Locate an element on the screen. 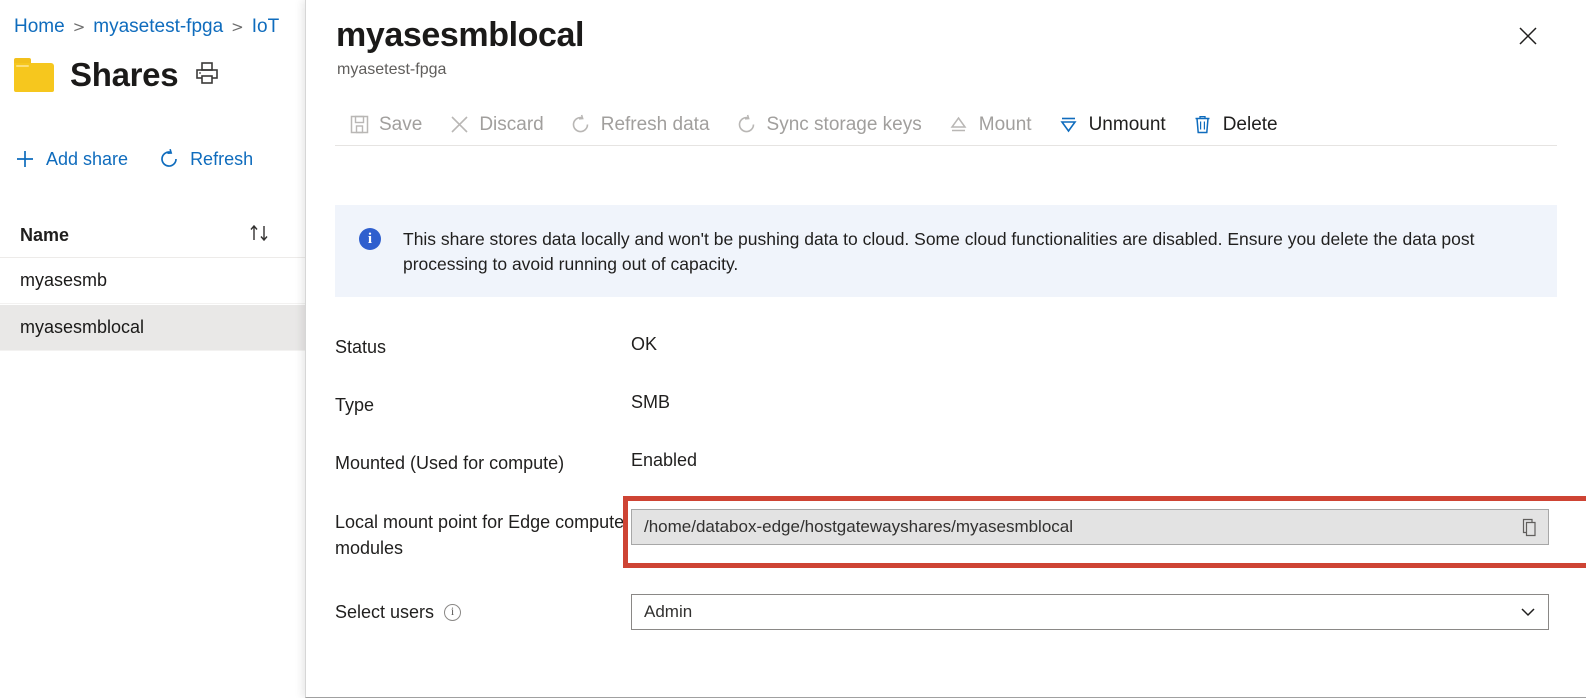  field-label-mounted: Mounted (Used for compute) is located at coordinates (450, 463).